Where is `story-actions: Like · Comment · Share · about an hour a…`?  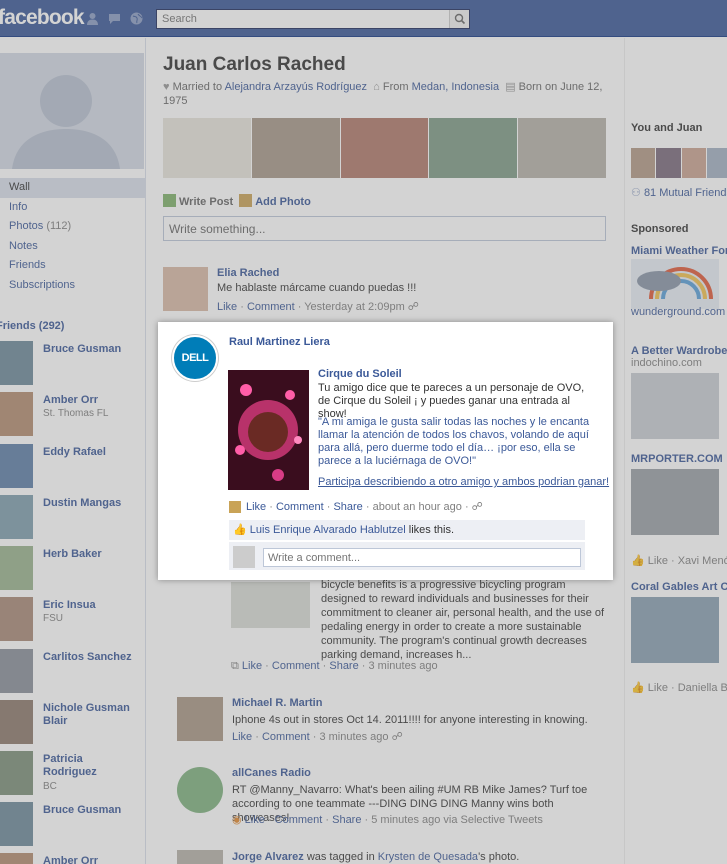 story-actions: Like · Comment · Share · about an hour a… is located at coordinates (356, 506).